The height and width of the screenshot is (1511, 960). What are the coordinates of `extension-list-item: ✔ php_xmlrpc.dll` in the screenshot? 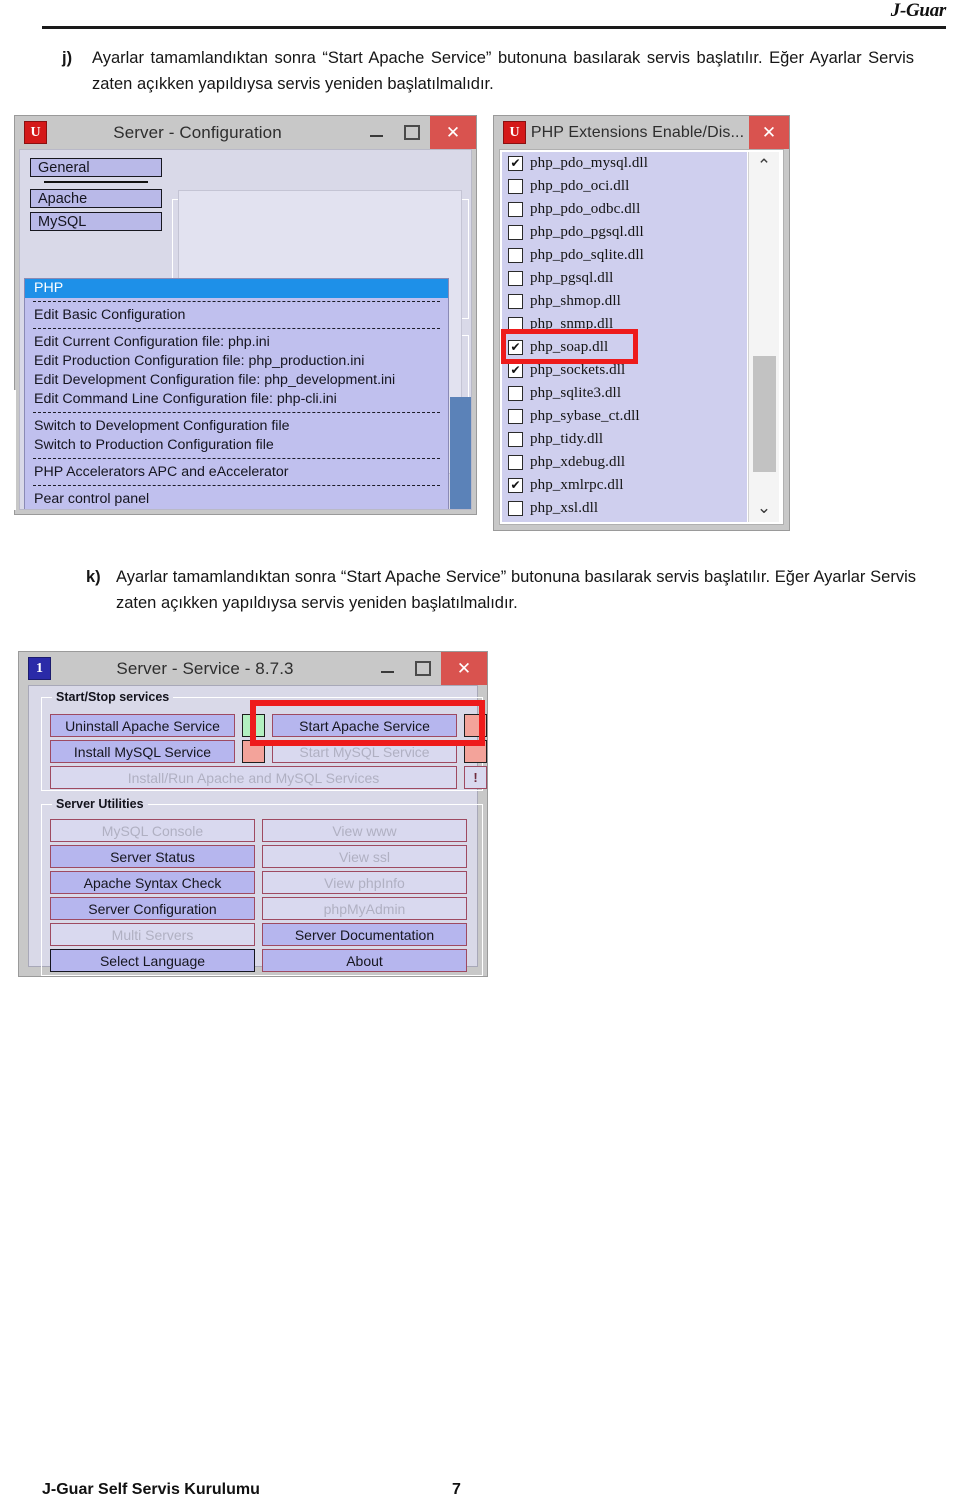 It's located at (624, 485).